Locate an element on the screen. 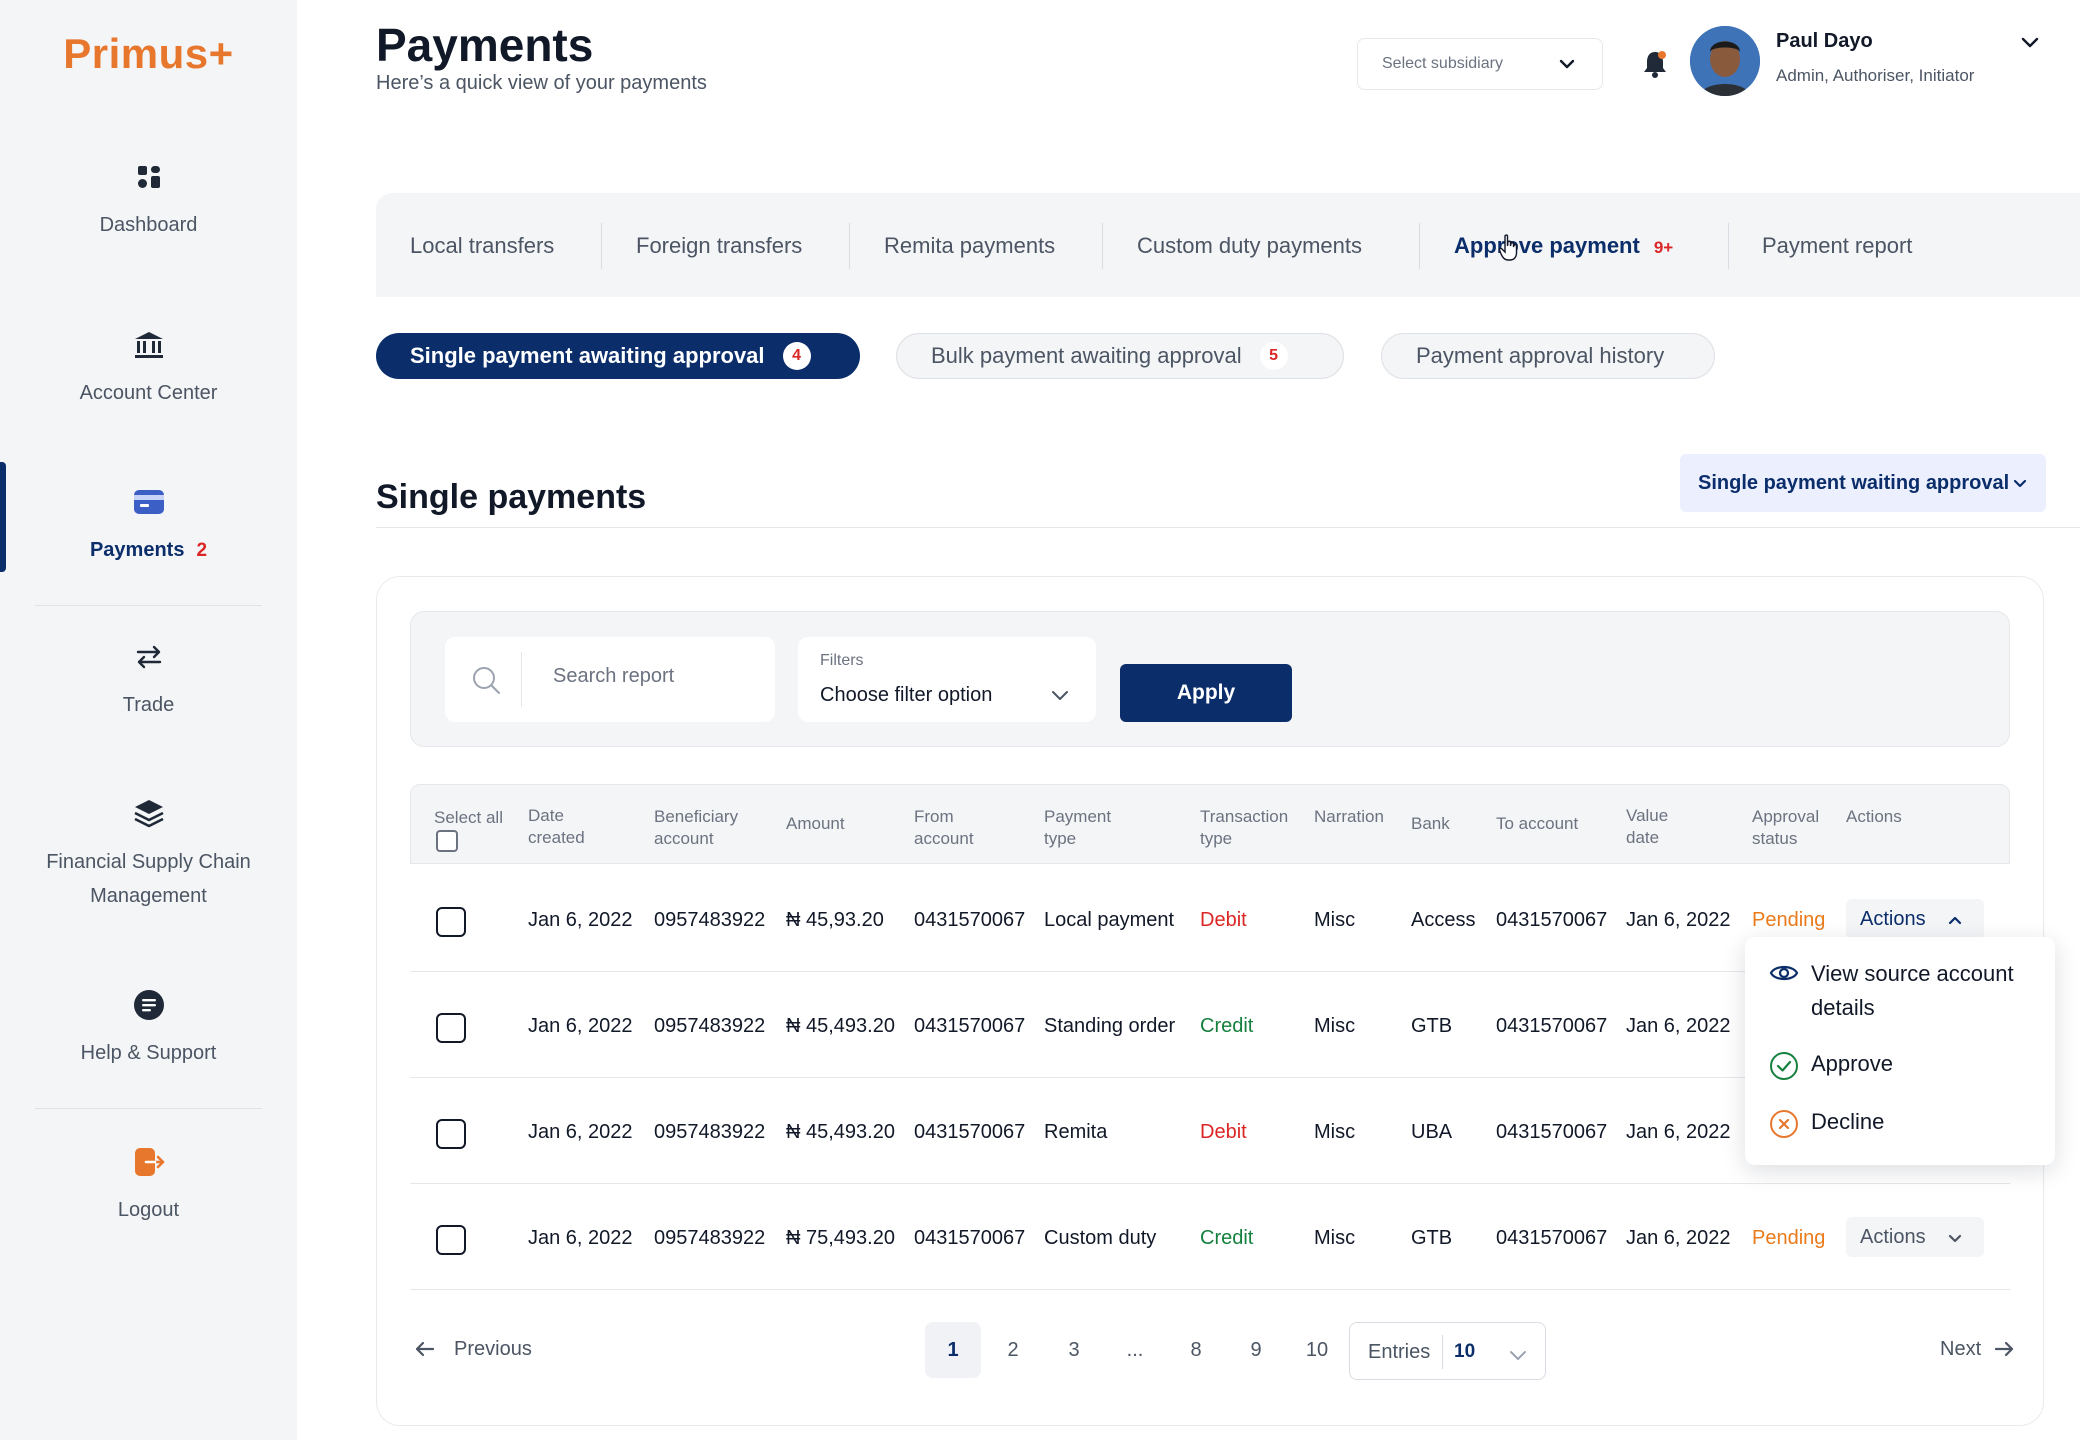 This screenshot has height=1440, width=2080. cell-bank: Access is located at coordinates (1443, 920).